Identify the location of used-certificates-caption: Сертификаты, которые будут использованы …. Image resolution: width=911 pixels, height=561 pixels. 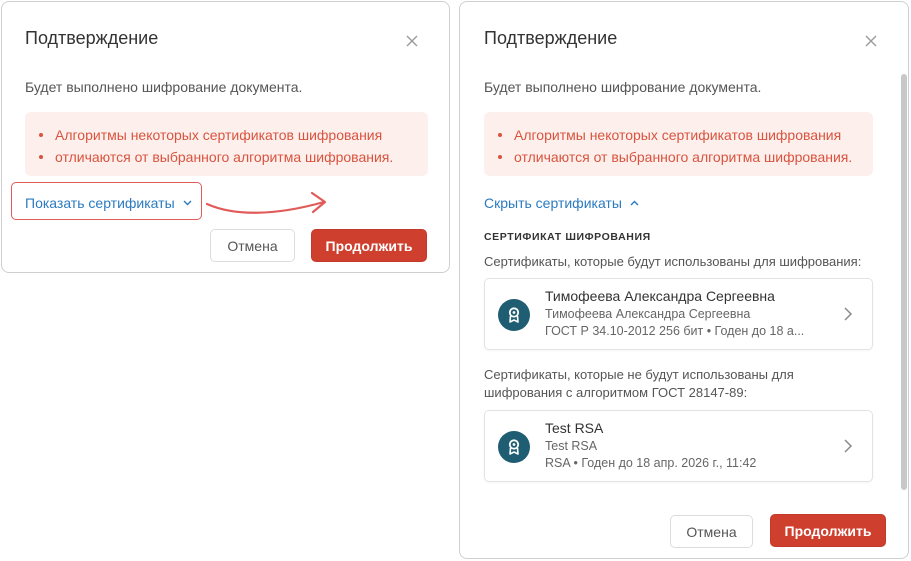
(673, 261).